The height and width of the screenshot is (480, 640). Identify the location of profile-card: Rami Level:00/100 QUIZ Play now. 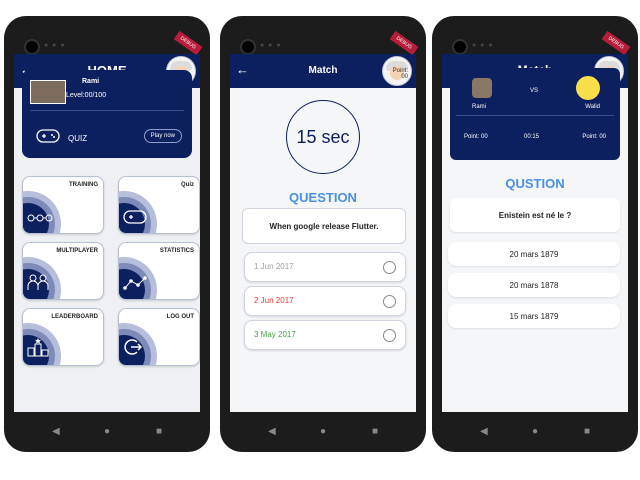
(107, 114).